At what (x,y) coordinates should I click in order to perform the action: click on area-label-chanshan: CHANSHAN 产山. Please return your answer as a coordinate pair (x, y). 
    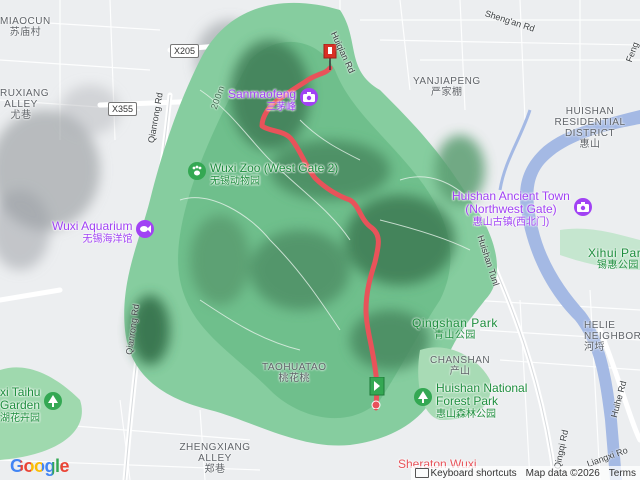
    Looking at the image, I should click on (460, 366).